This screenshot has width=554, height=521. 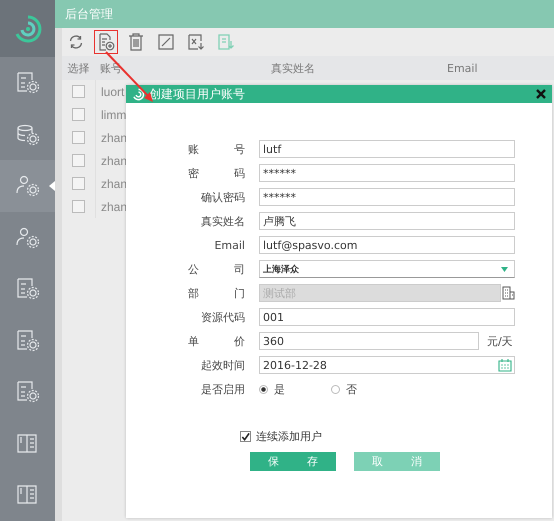 I want to click on field-label: 资源代码, so click(x=222, y=317).